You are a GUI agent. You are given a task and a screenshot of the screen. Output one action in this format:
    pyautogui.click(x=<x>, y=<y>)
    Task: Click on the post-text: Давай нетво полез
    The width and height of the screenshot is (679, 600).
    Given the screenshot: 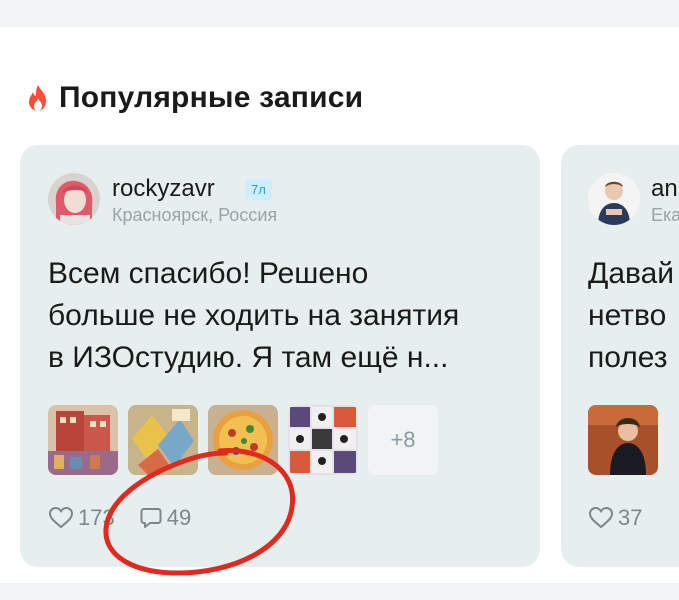 What is the action you would take?
    pyautogui.click(x=631, y=316)
    